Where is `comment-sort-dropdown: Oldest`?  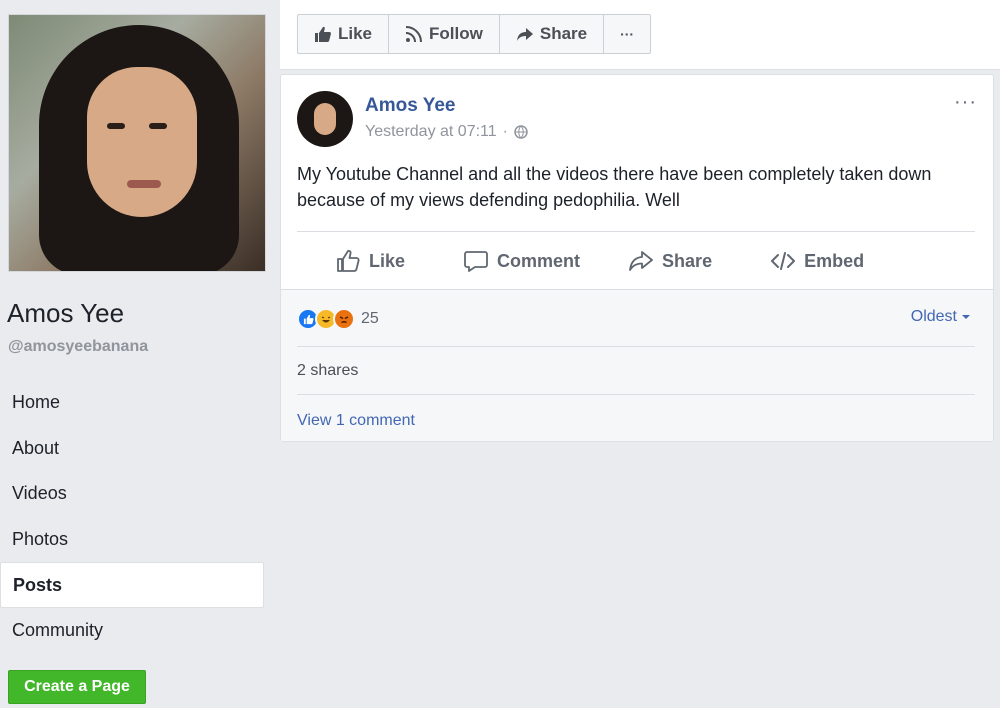
comment-sort-dropdown: Oldest is located at coordinates (941, 317).